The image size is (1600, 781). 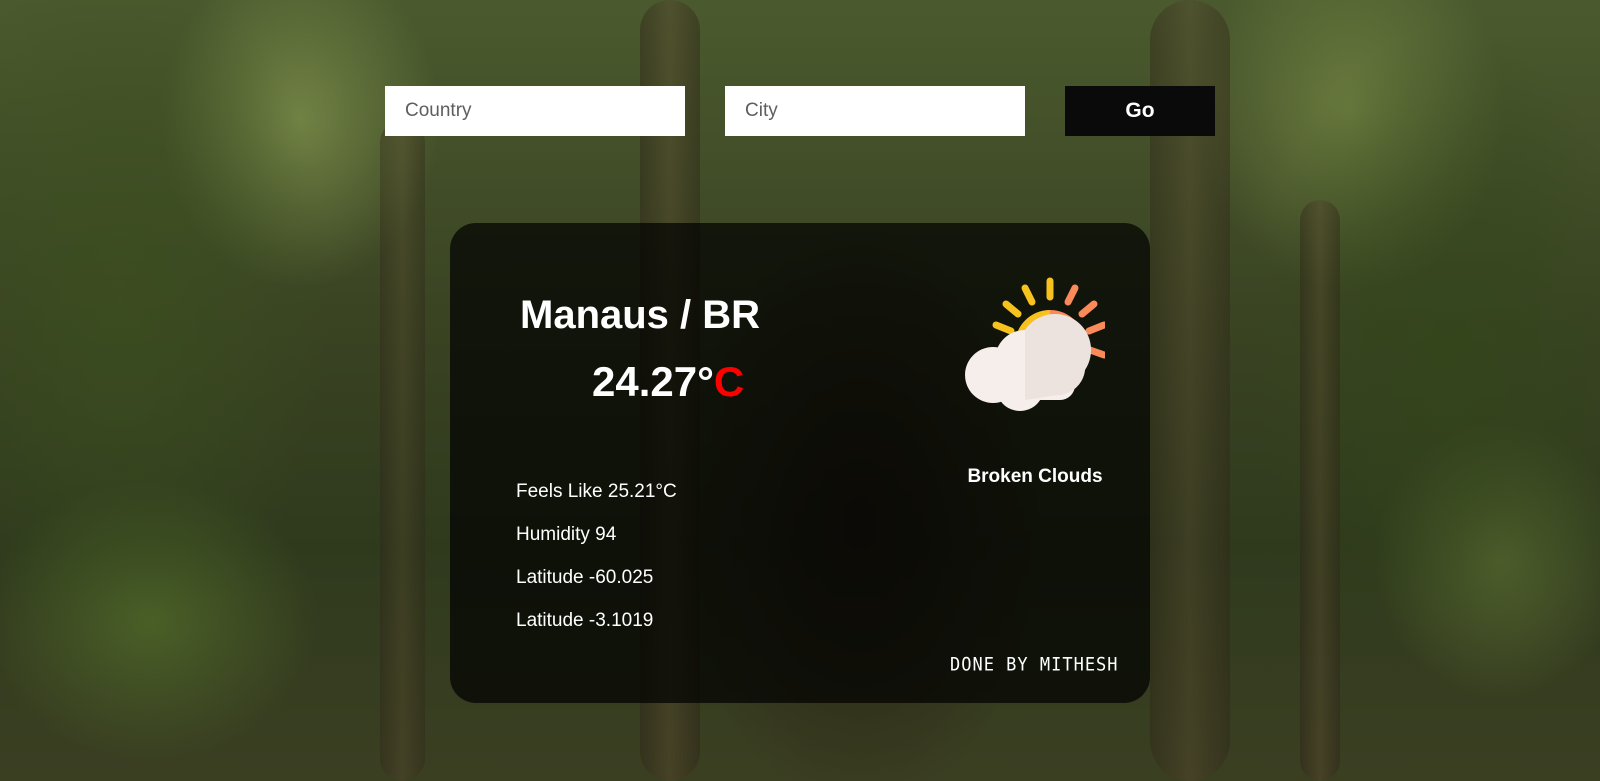 What do you see at coordinates (1140, 111) in the screenshot?
I see `go-button: Go` at bounding box center [1140, 111].